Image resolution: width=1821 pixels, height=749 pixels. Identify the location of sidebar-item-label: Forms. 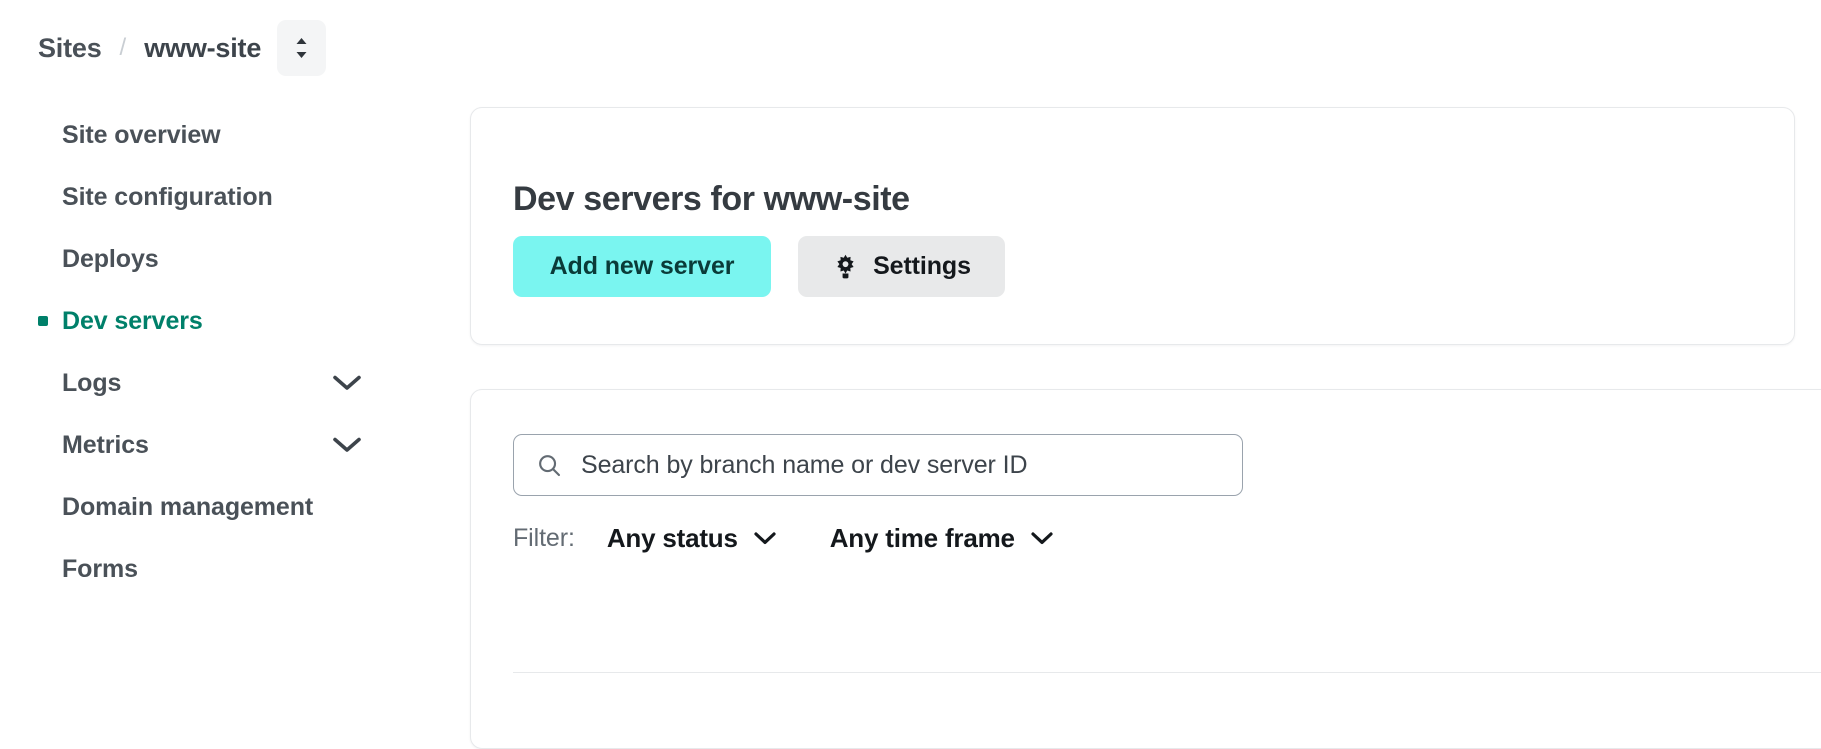
(100, 568).